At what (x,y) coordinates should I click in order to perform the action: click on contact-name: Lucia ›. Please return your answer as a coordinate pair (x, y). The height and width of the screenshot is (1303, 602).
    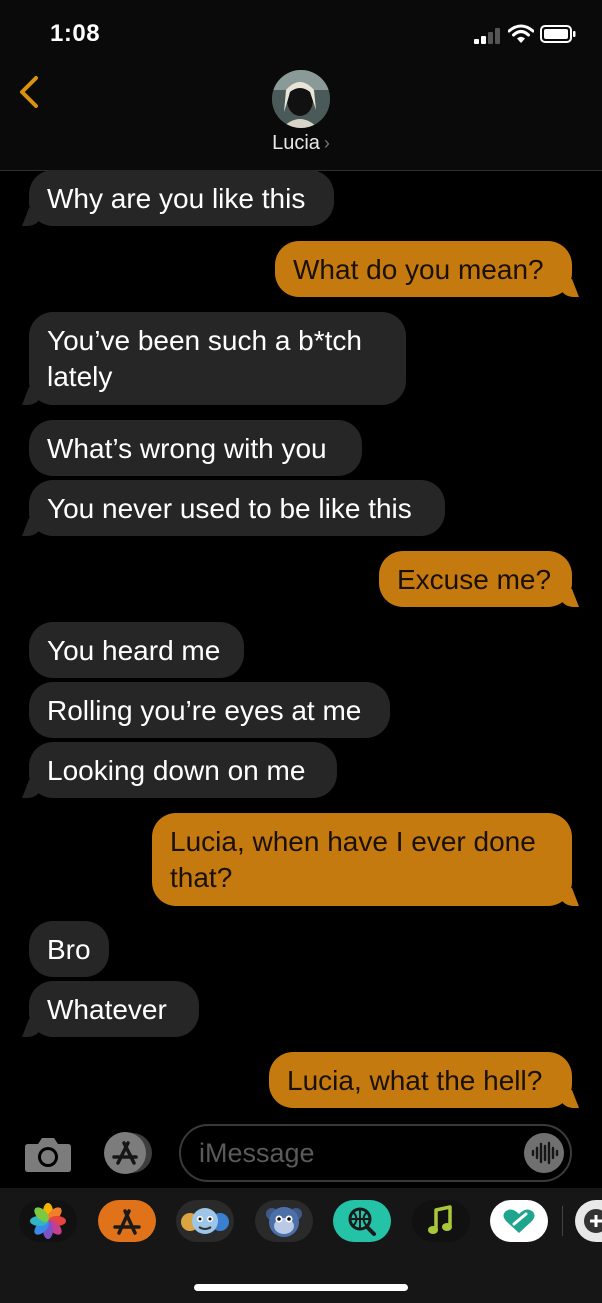
    Looking at the image, I should click on (301, 143).